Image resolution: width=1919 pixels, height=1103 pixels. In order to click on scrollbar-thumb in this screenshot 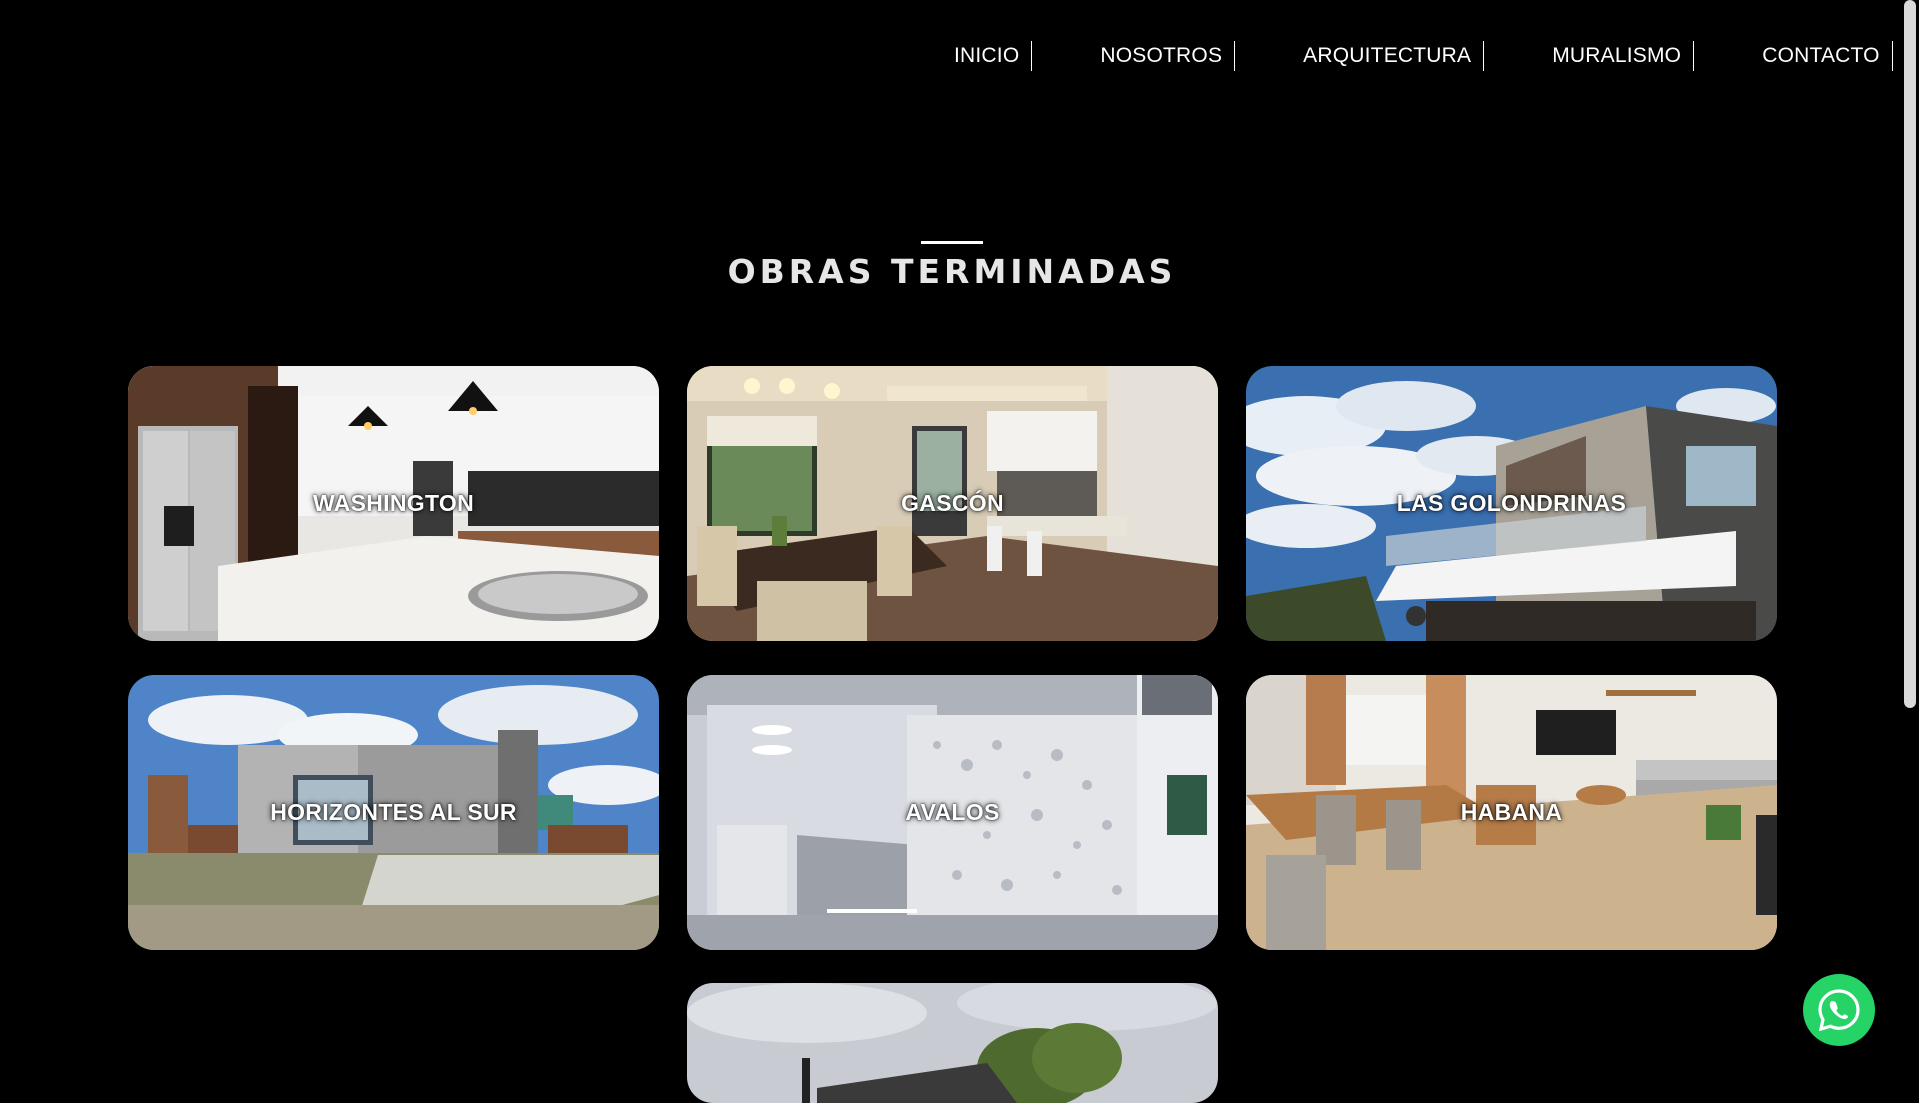, I will do `click(1910, 354)`.